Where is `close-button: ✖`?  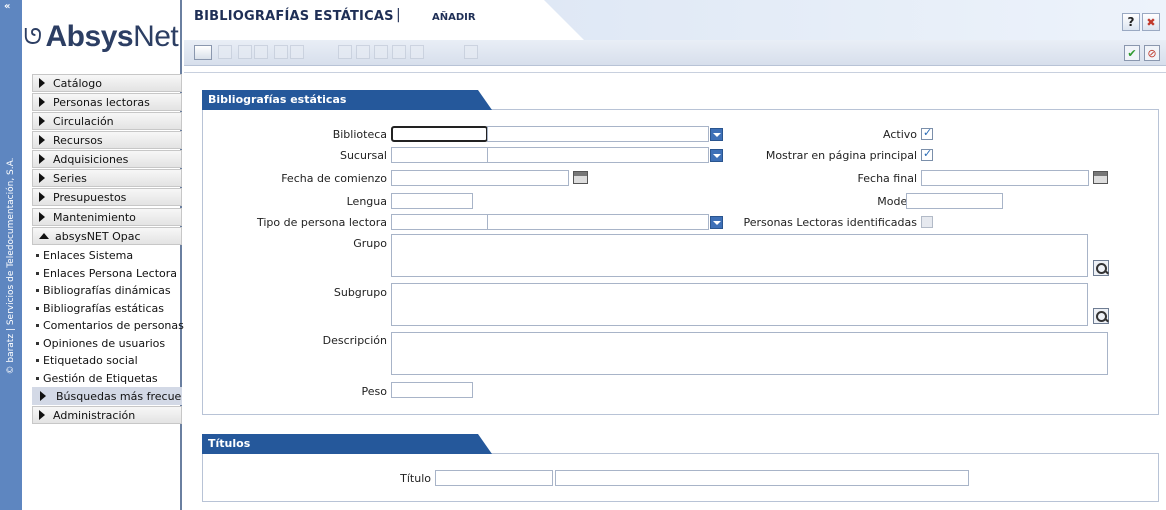
close-button: ✖ is located at coordinates (1151, 22).